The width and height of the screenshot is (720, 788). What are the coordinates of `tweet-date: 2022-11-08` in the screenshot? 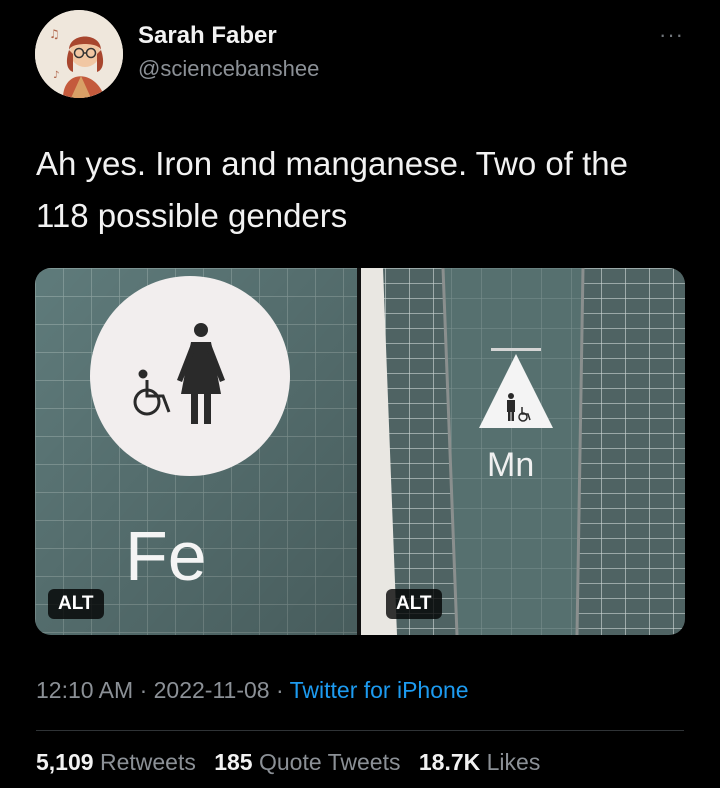 It's located at (212, 690).